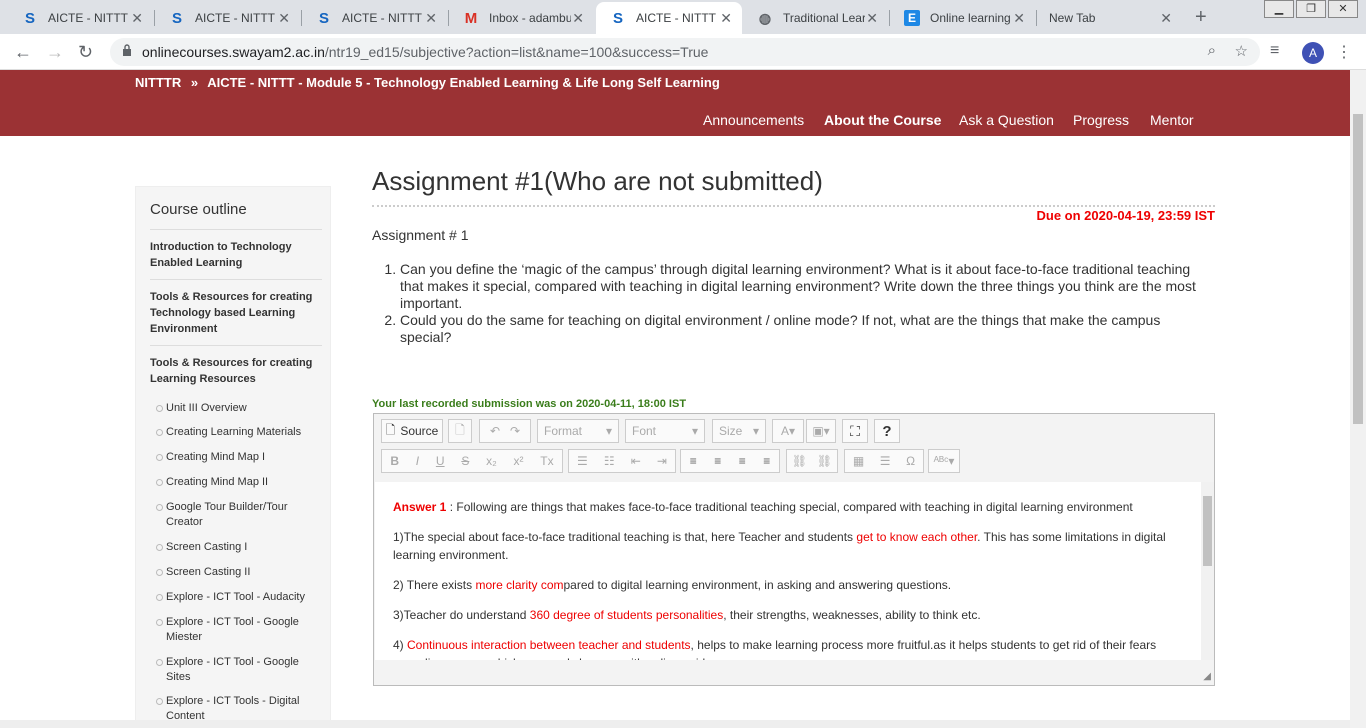  Describe the element at coordinates (465, 461) in the screenshot. I see `strike-icon: S` at that location.